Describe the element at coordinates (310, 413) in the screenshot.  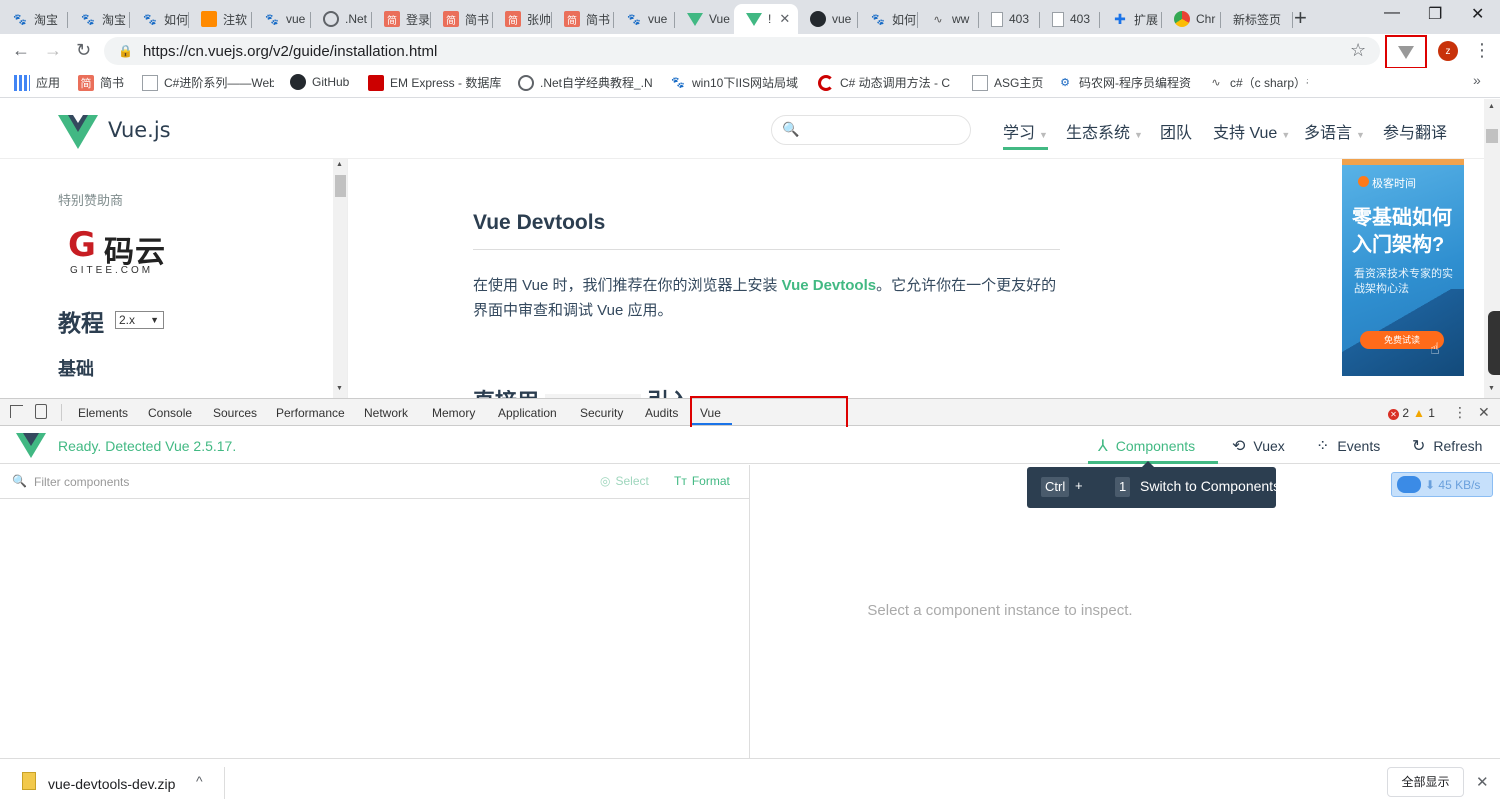
I see `devtools-tab-performance: Performance` at that location.